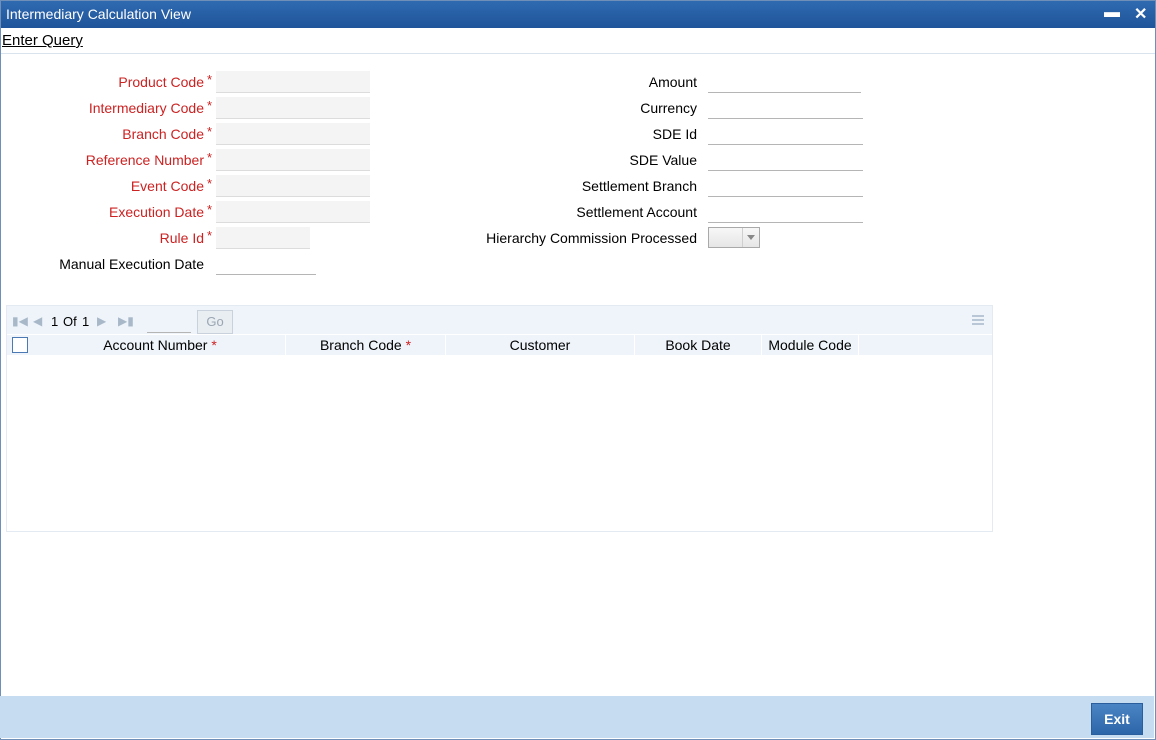 The width and height of the screenshot is (1156, 740). Describe the element at coordinates (1112, 13) in the screenshot. I see `minimize-icon: ▬` at that location.